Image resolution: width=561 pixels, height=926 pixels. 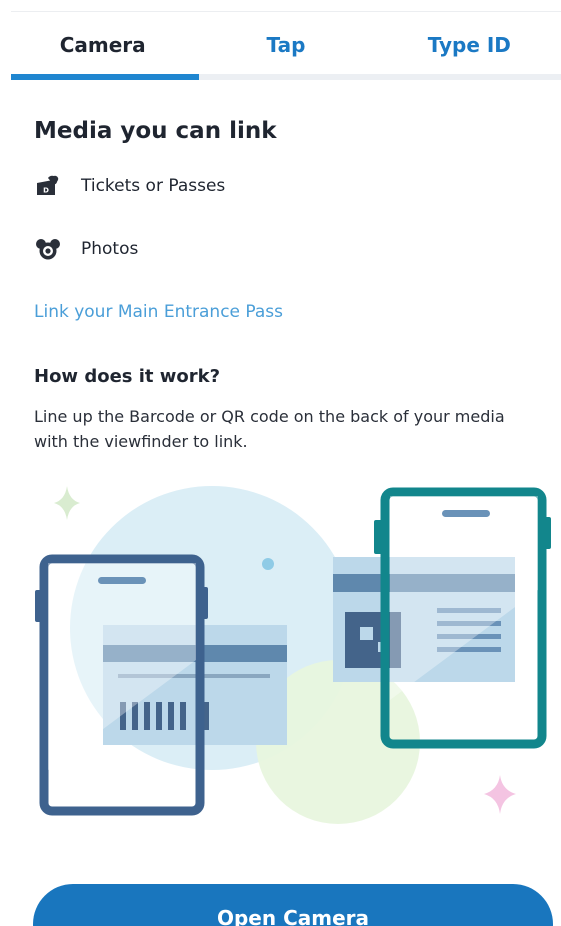 I want to click on tab-tap: Tap, so click(x=285, y=46).